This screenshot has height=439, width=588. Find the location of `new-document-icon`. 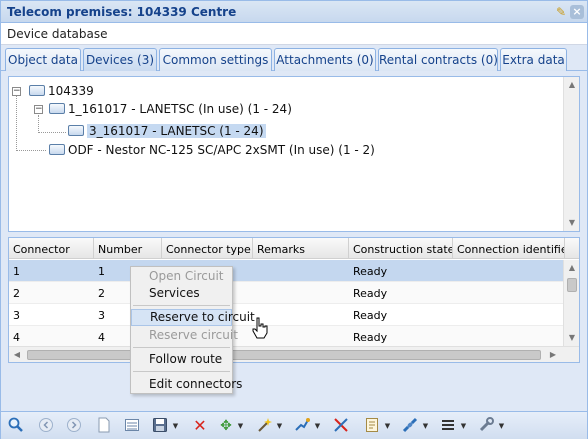

new-document-icon is located at coordinates (104, 426).